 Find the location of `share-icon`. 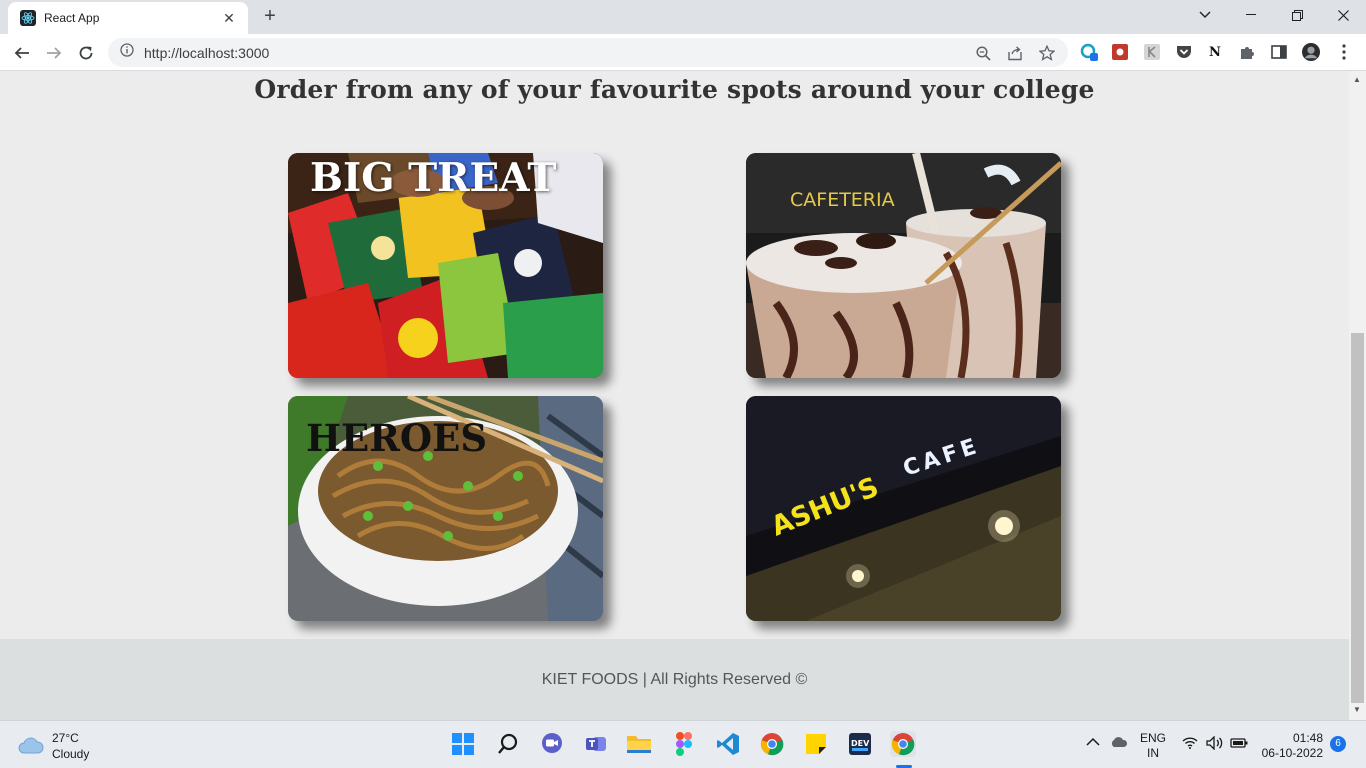

share-icon is located at coordinates (1015, 53).